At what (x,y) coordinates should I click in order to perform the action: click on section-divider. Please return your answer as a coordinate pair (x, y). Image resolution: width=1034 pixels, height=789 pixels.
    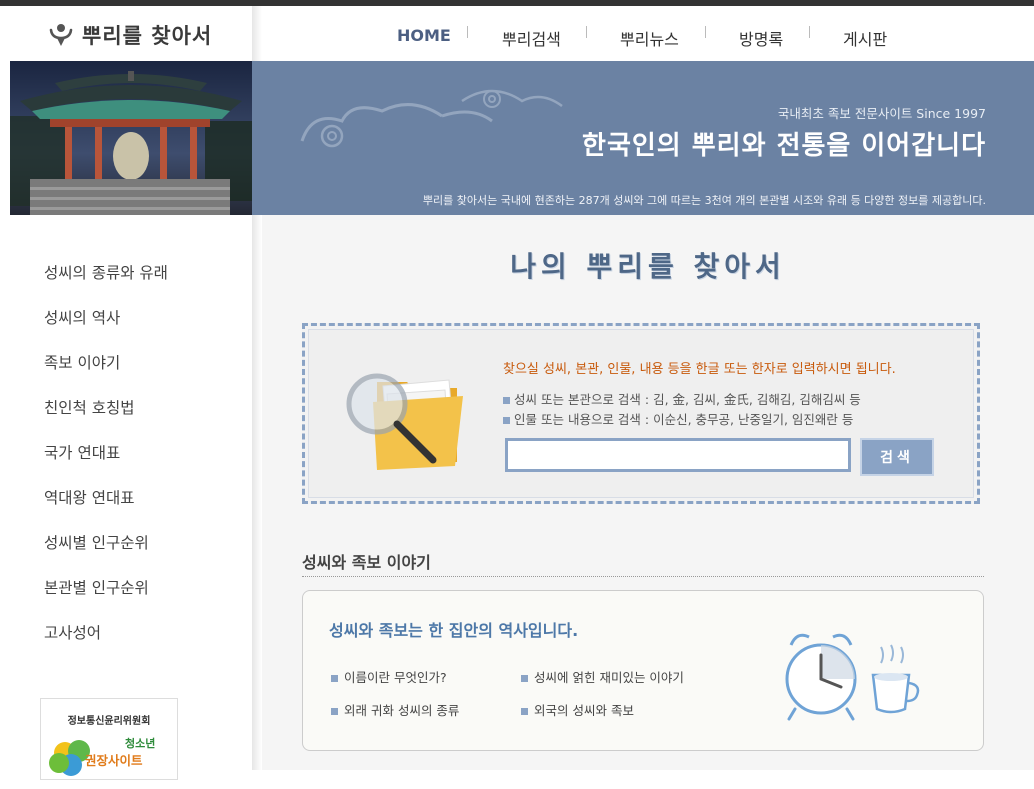
    Looking at the image, I should click on (643, 576).